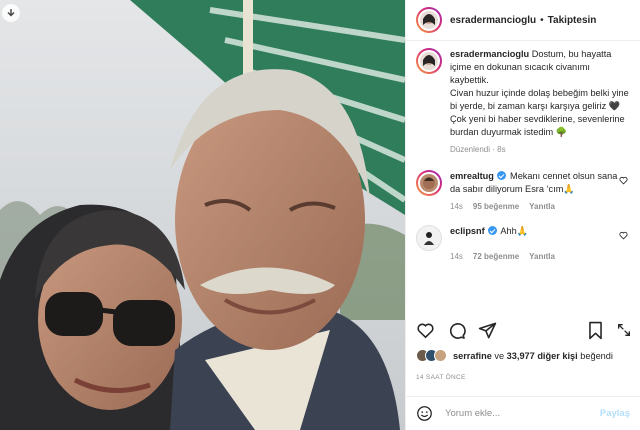  I want to click on download-button, so click(11, 13).